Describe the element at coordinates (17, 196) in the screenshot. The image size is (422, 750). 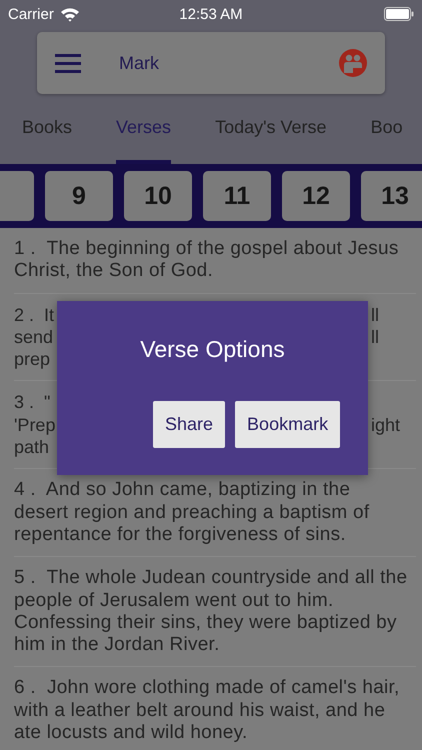
I see `verse-number-chip` at that location.